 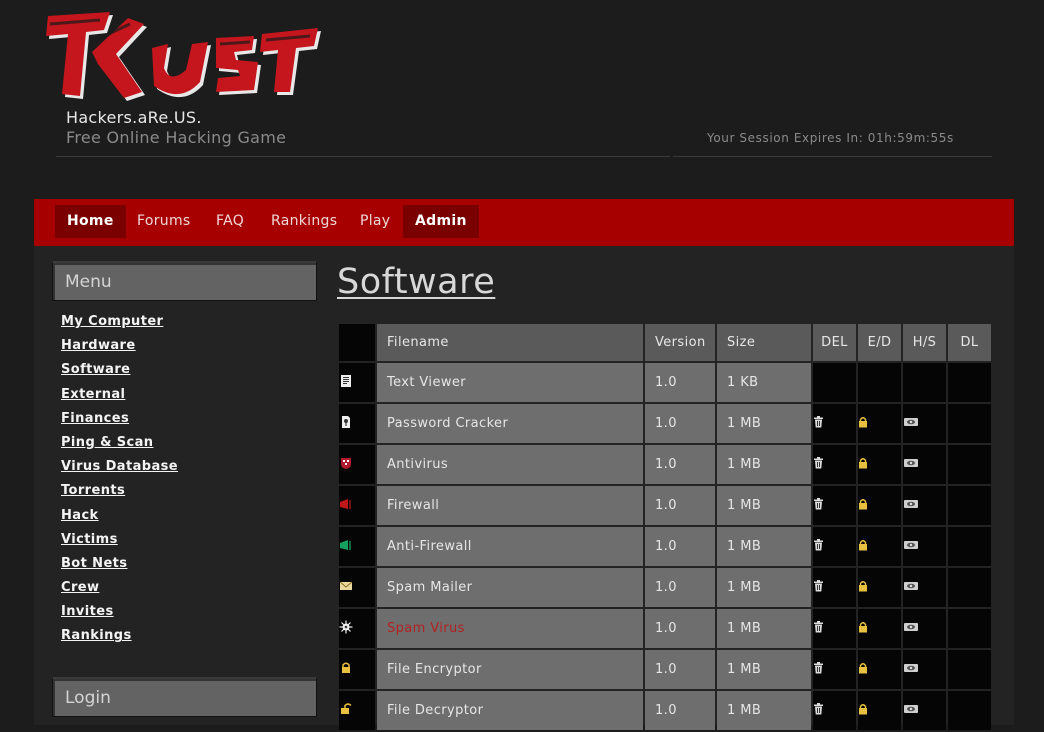 I want to click on menu-link-hardware: Hardware, so click(x=98, y=345).